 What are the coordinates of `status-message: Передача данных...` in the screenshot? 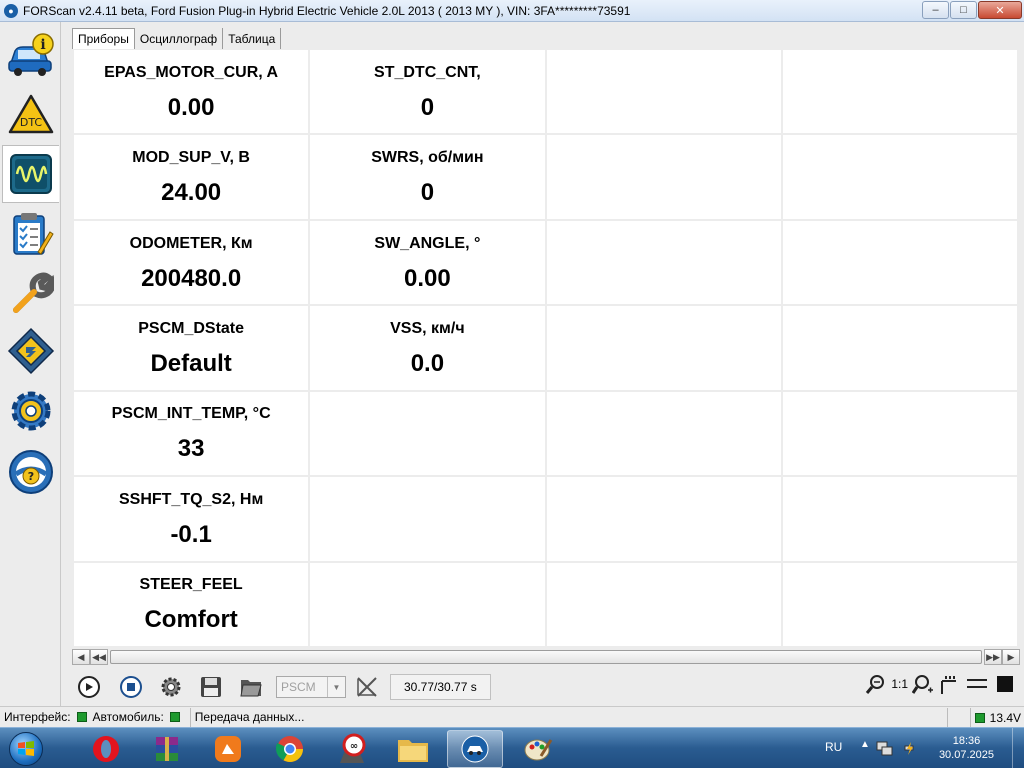 It's located at (569, 717).